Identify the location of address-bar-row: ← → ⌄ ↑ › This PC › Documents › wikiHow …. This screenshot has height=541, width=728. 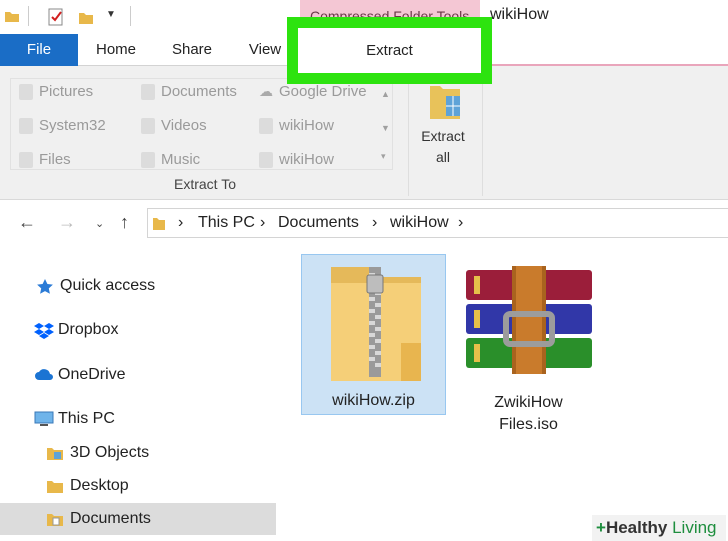
(364, 223).